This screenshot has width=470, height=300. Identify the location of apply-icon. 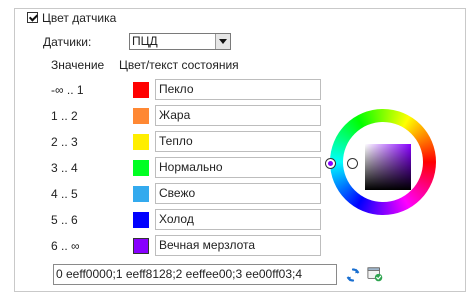
(375, 274).